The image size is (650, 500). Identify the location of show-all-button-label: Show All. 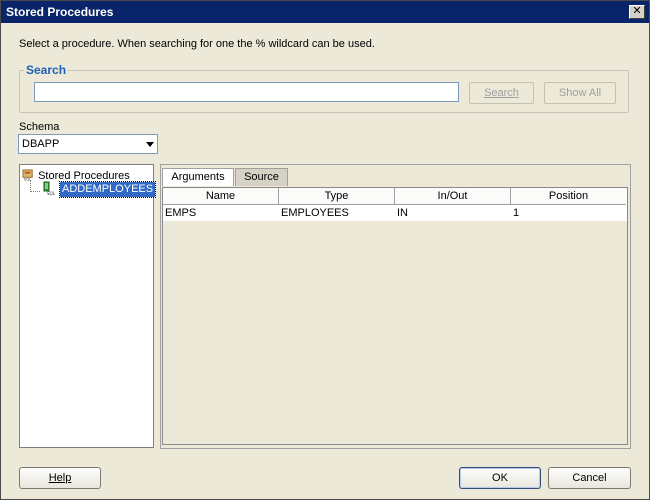
(580, 93).